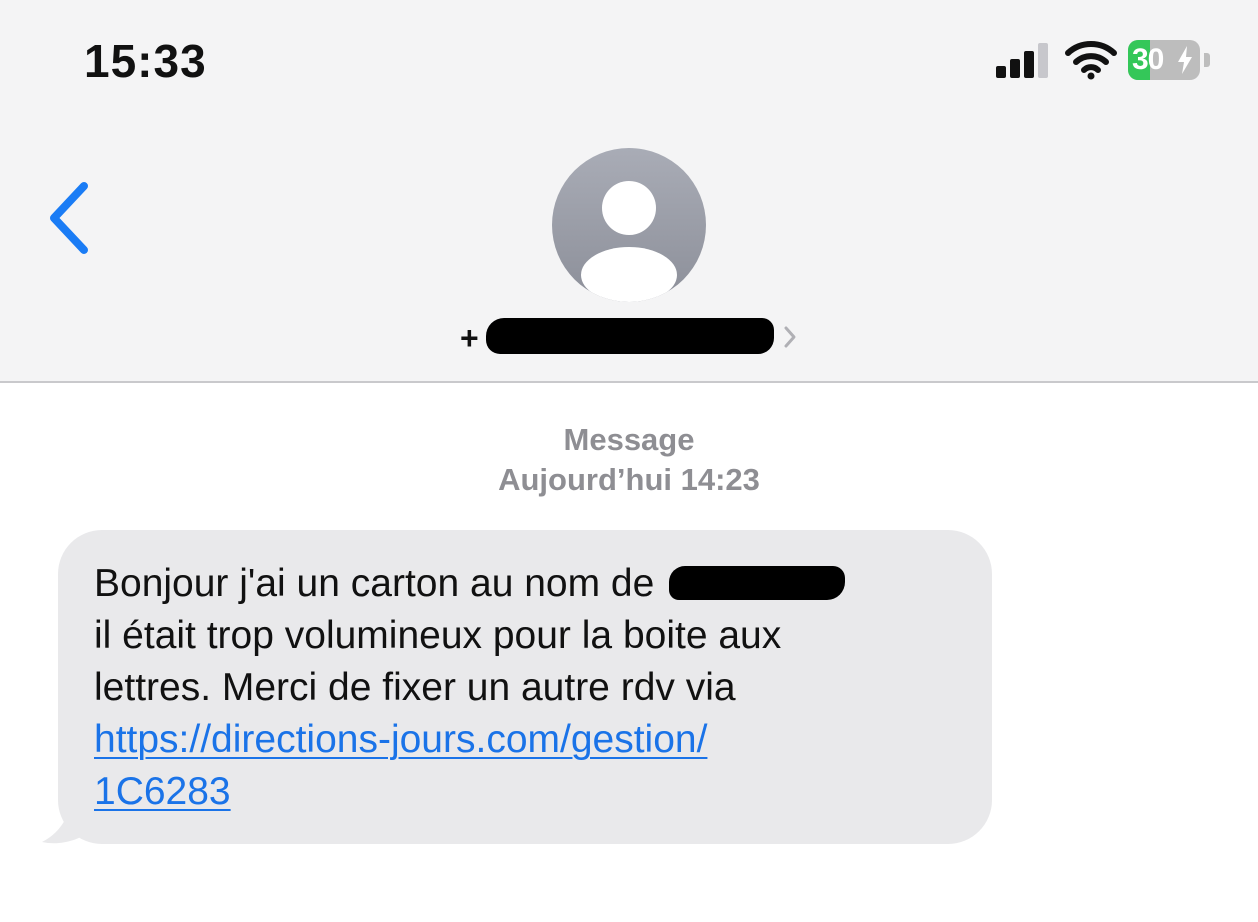 The image size is (1258, 922). What do you see at coordinates (629, 439) in the screenshot?
I see `service-label: Message` at bounding box center [629, 439].